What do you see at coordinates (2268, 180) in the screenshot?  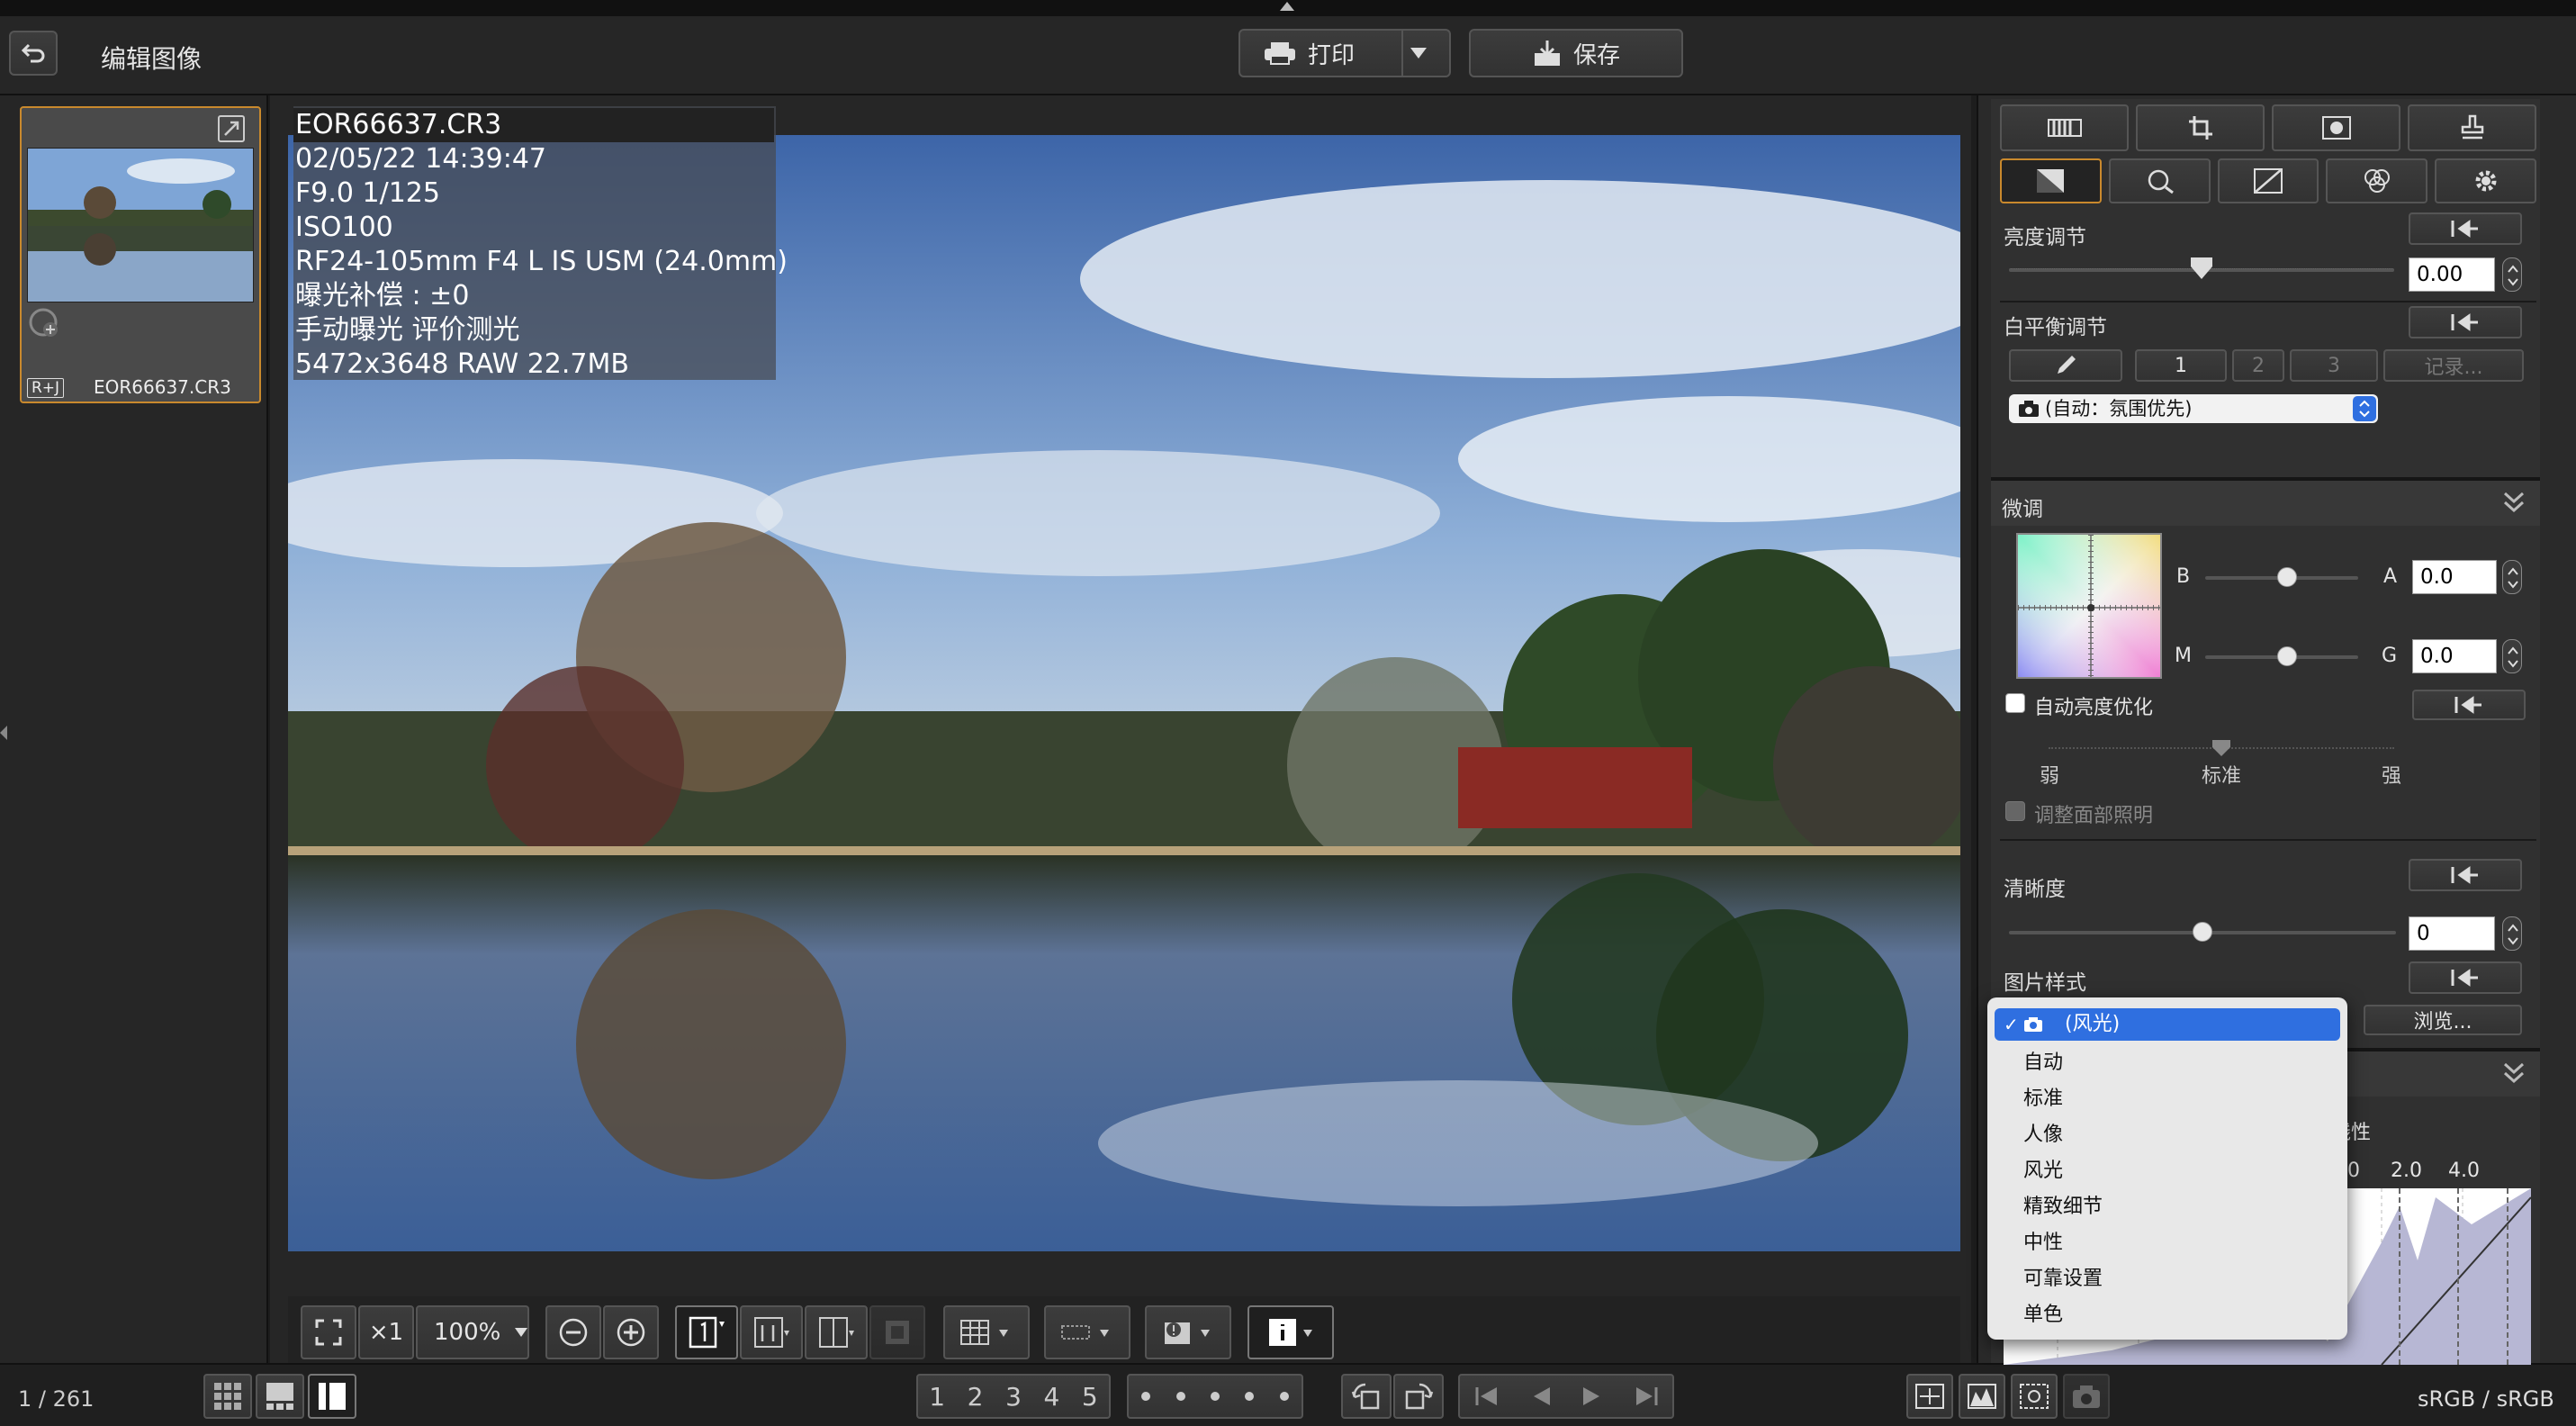 I see `tab-tone-curve` at bounding box center [2268, 180].